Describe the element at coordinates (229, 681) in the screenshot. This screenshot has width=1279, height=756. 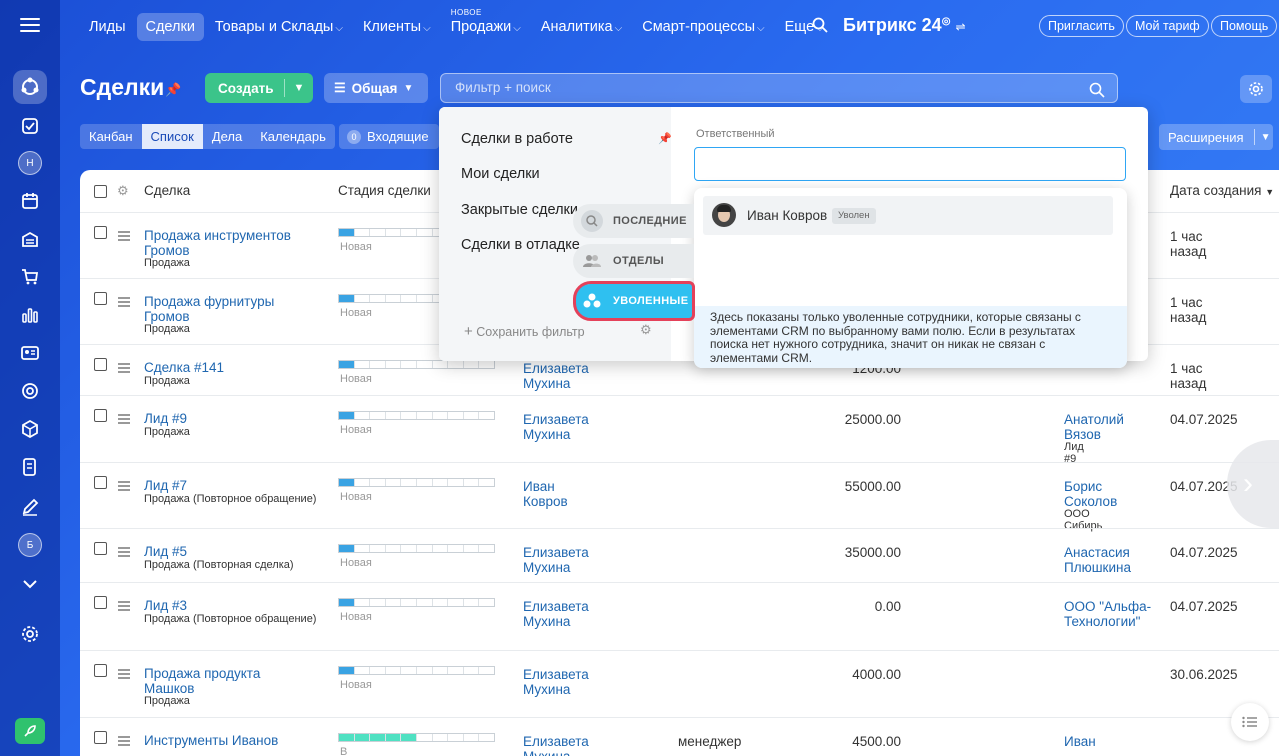
I see `deal-link: Продажа продукта Машков` at that location.